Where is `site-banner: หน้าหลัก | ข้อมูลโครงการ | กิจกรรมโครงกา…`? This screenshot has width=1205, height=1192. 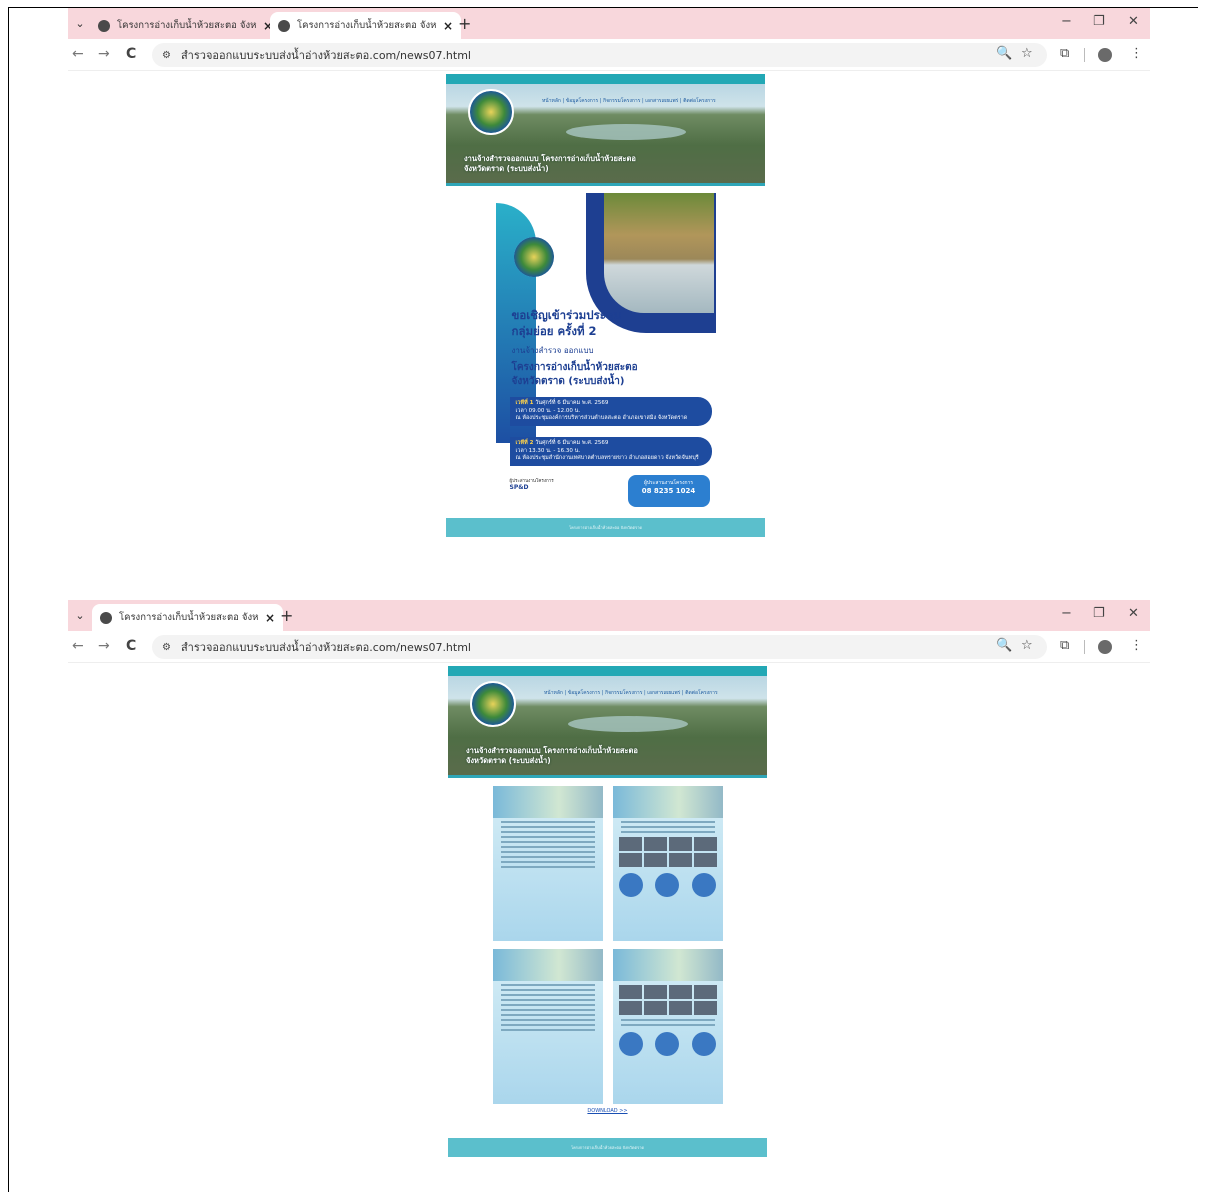
site-banner: หน้าหลัก | ข้อมูลโครงการ | กิจกรรมโครงกา… is located at coordinates (607, 727).